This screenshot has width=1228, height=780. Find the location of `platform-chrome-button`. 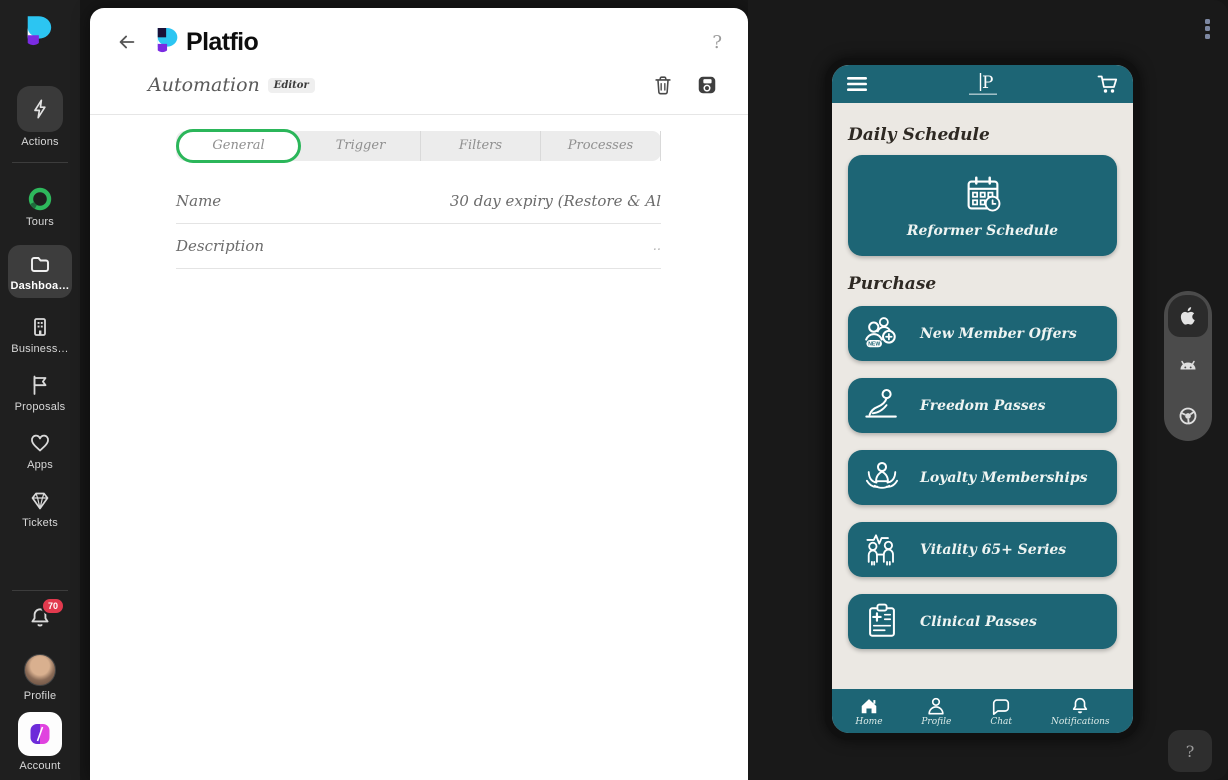

platform-chrome-button is located at coordinates (1188, 416).